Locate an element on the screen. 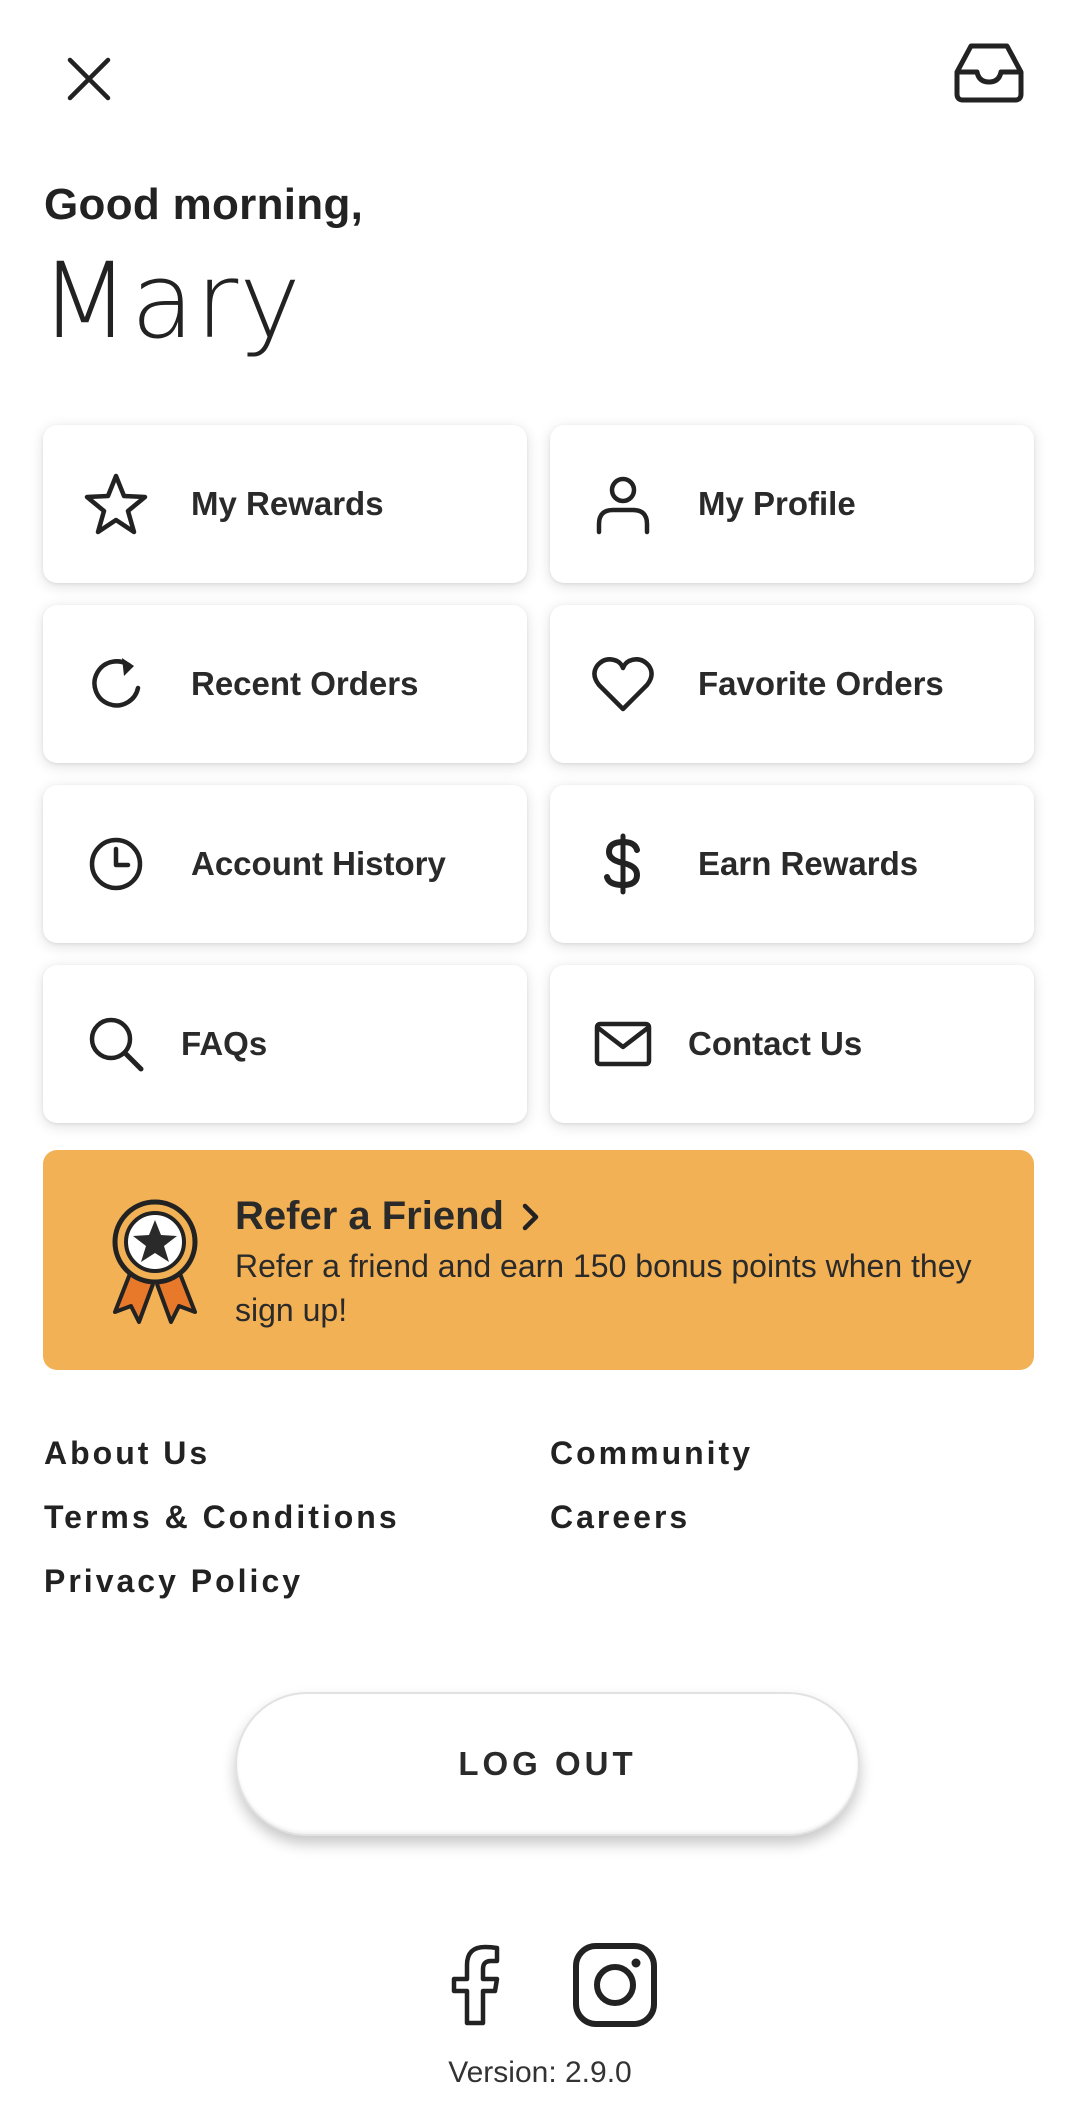 The width and height of the screenshot is (1080, 2118). tile-label: Favorite Orders is located at coordinates (821, 683).